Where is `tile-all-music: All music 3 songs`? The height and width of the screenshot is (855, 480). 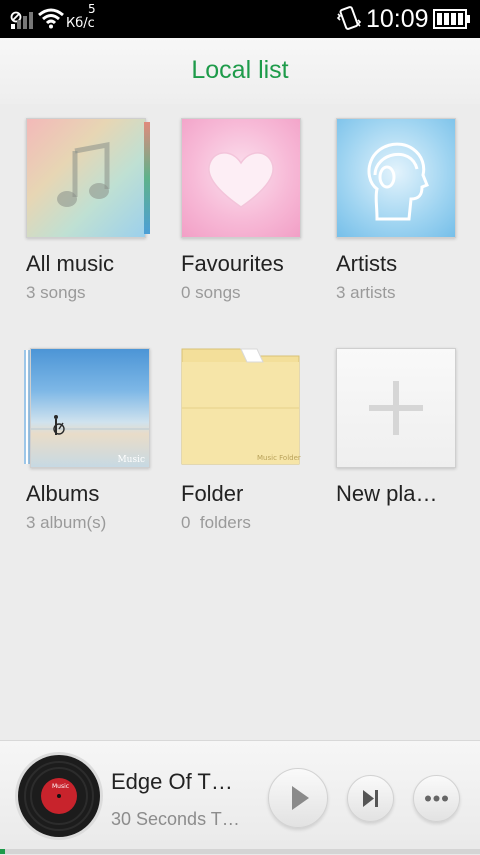
tile-all-music: All music 3 songs is located at coordinates (96, 213).